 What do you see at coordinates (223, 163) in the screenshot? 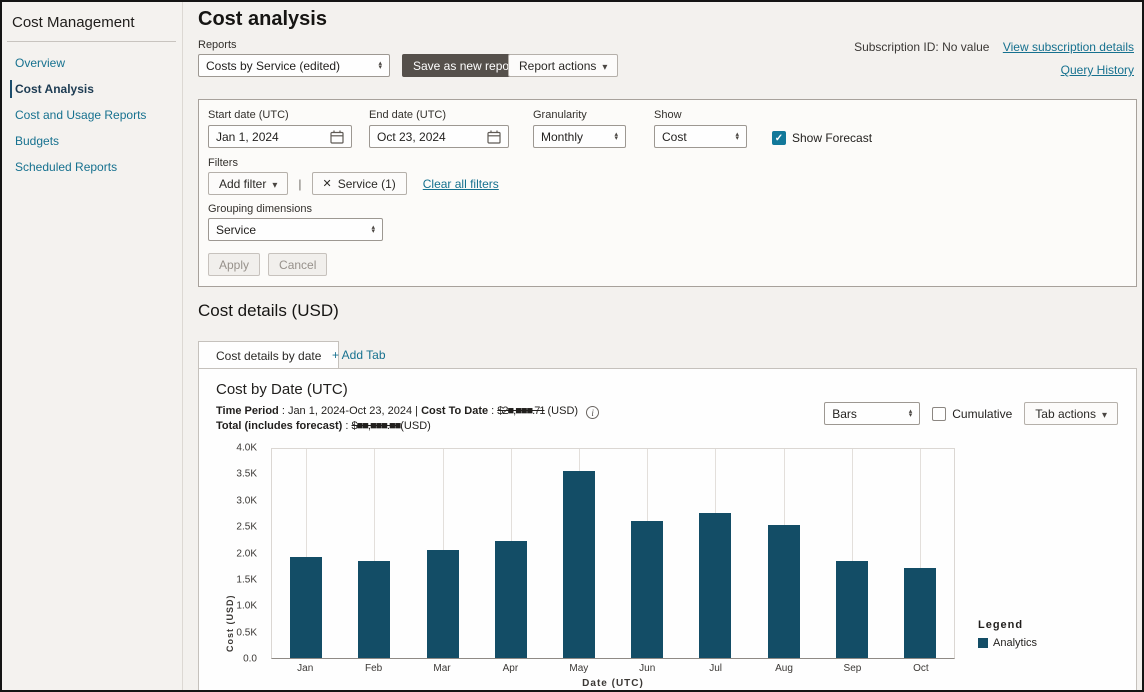
I see `filters-label: Filters` at bounding box center [223, 163].